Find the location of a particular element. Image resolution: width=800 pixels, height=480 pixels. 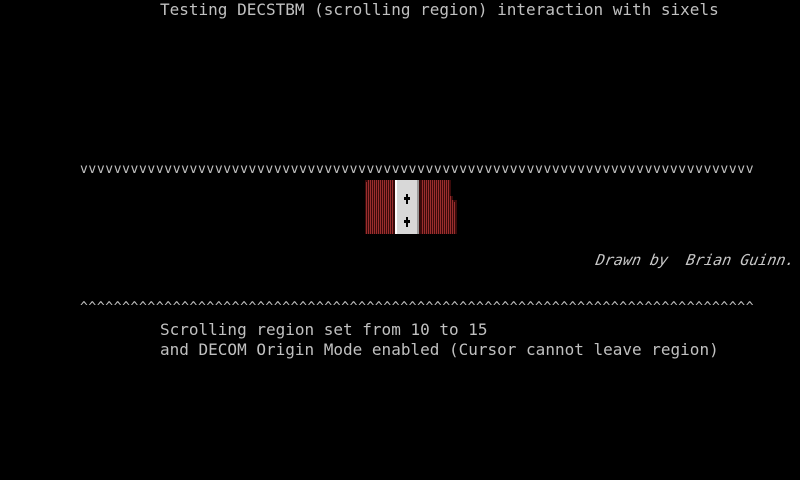

center-panel is located at coordinates (407, 207).